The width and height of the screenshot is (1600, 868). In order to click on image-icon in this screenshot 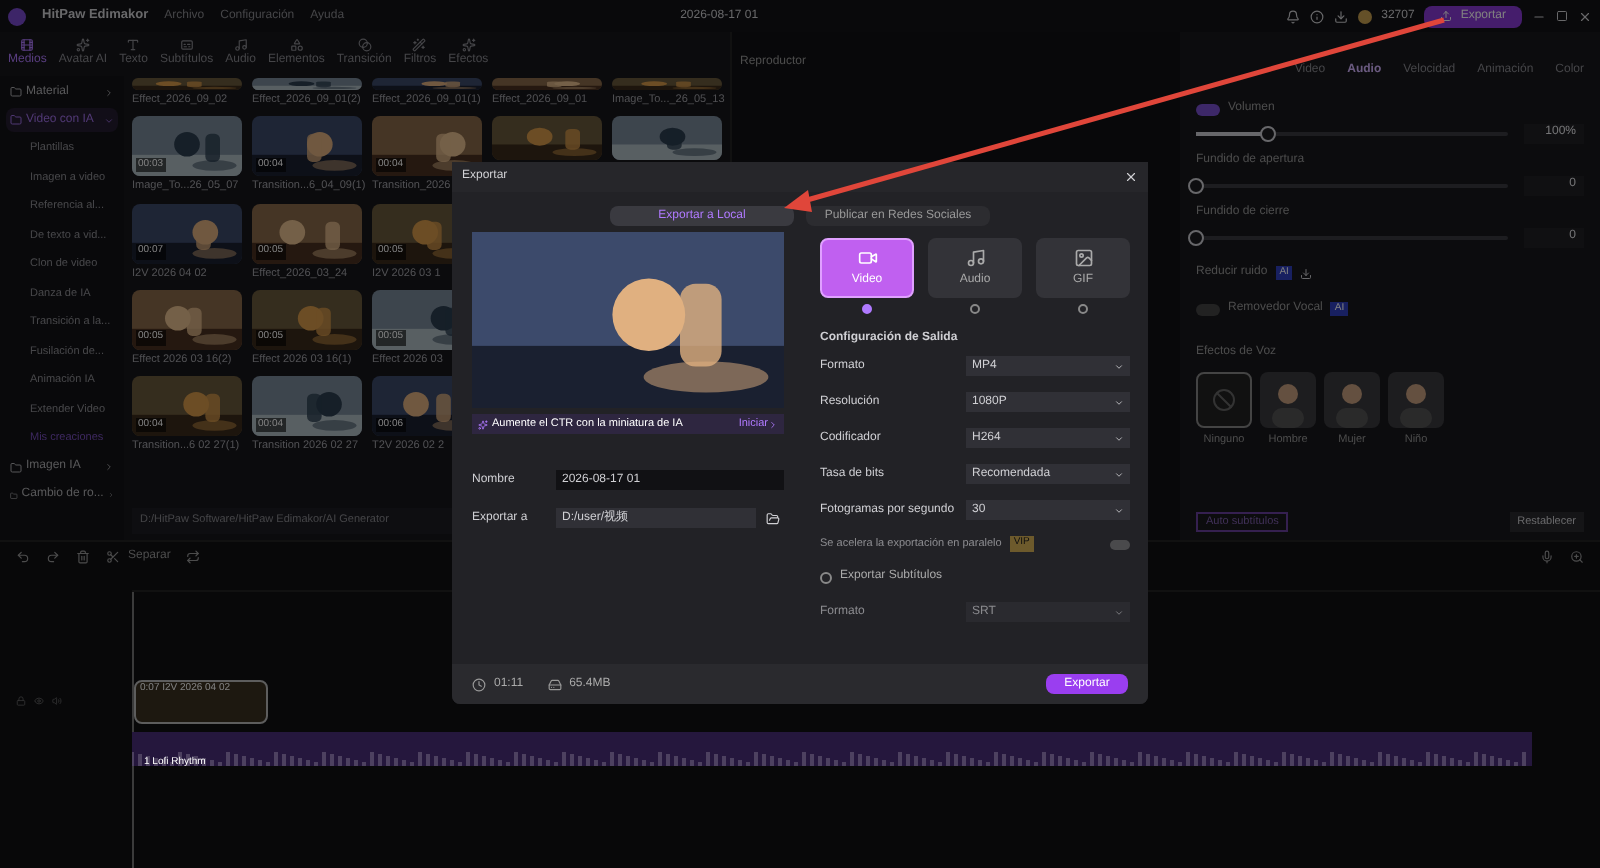, I will do `click(1083, 257)`.